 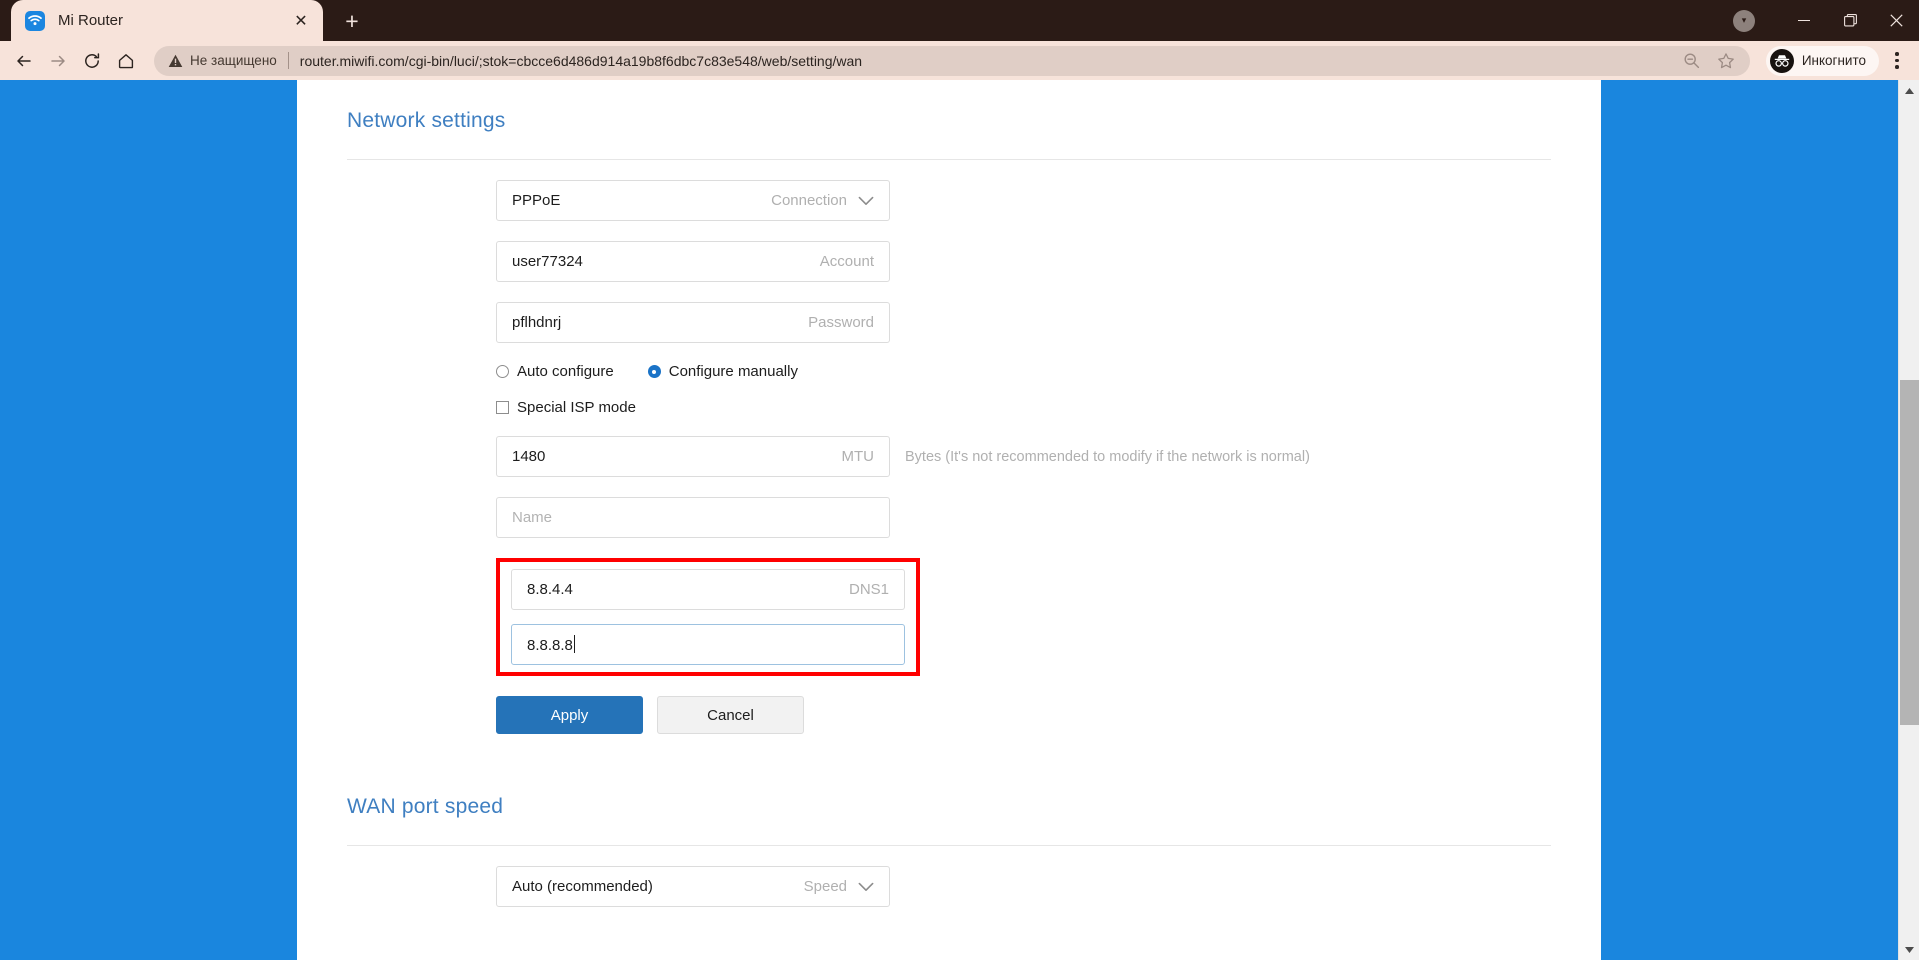 I want to click on form-actions: Apply Cancel, so click(x=1023, y=715).